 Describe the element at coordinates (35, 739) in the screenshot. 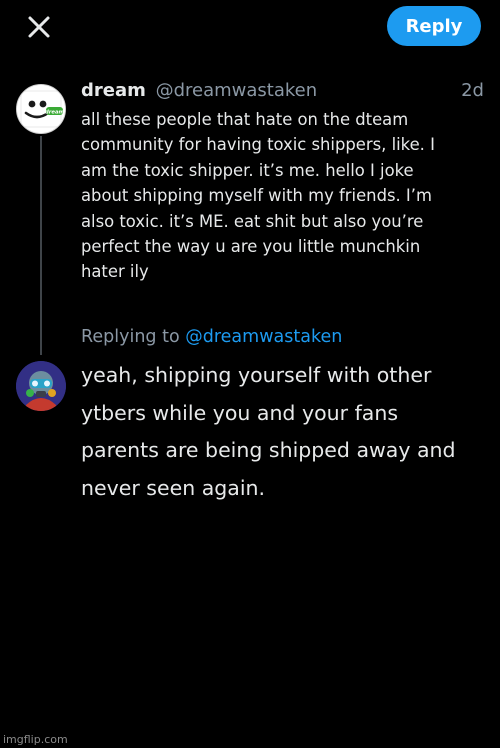

I see `watermark: imgflip.com` at that location.